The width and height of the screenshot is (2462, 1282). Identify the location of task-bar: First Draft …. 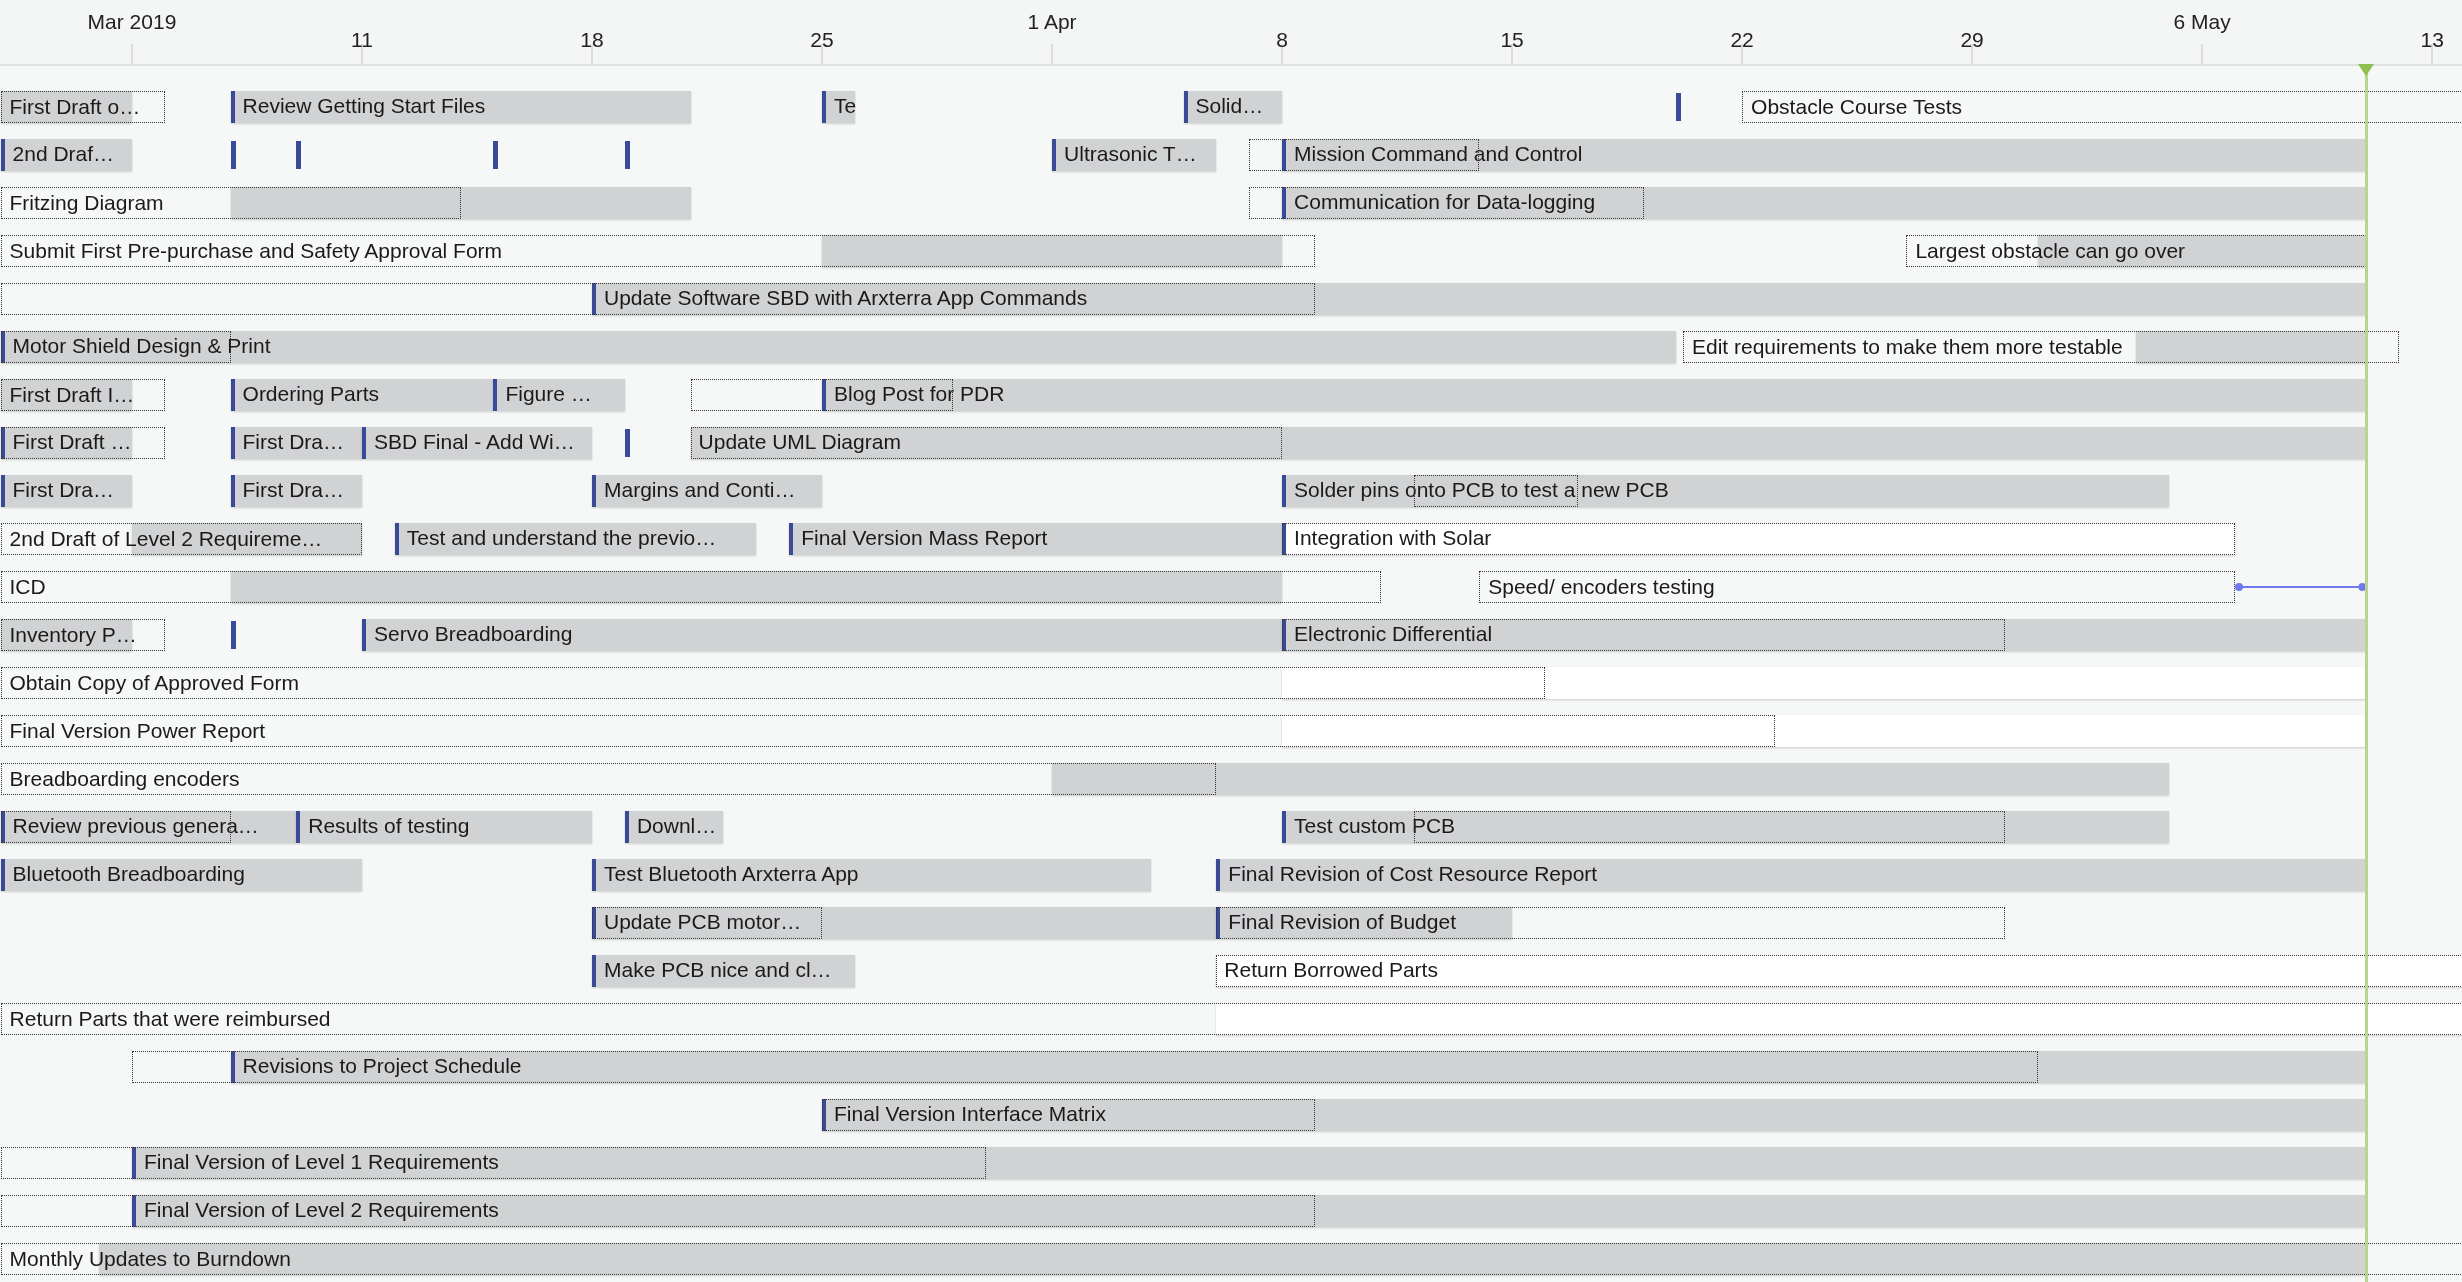
(66, 443).